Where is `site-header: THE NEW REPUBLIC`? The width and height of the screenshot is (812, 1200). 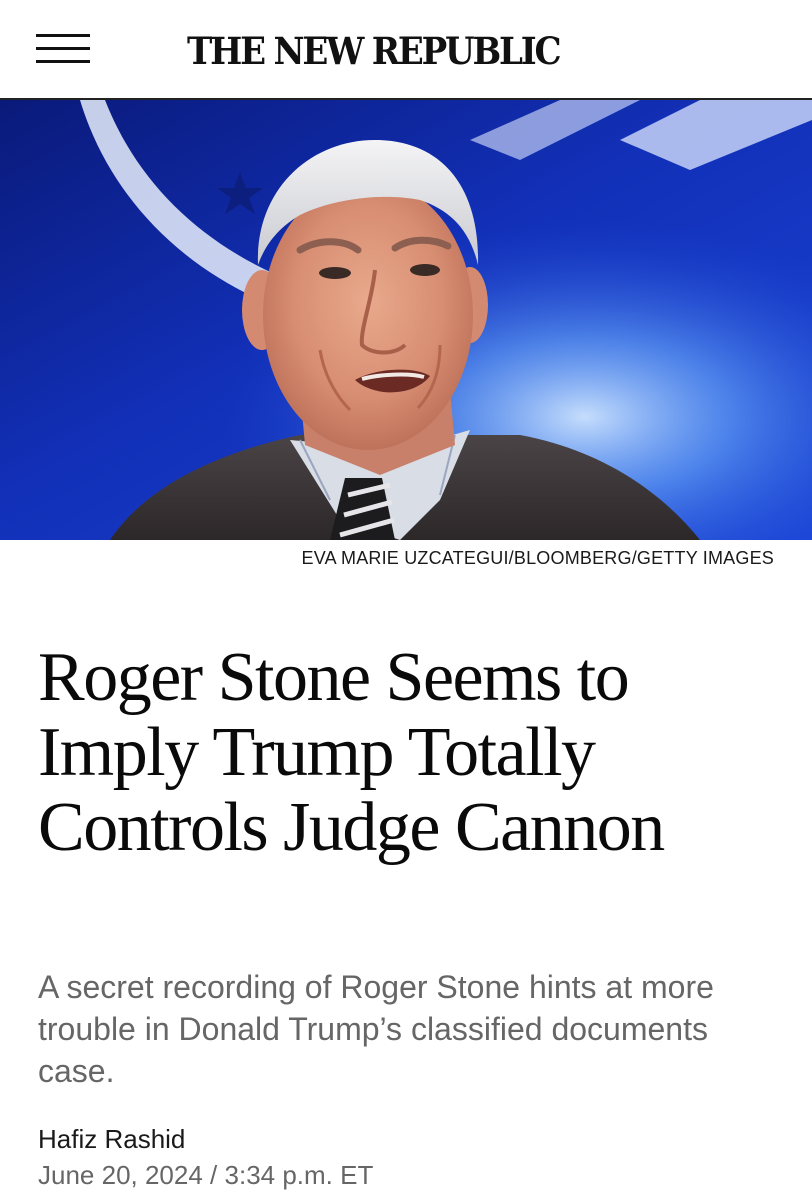
site-header: THE NEW REPUBLIC is located at coordinates (406, 50).